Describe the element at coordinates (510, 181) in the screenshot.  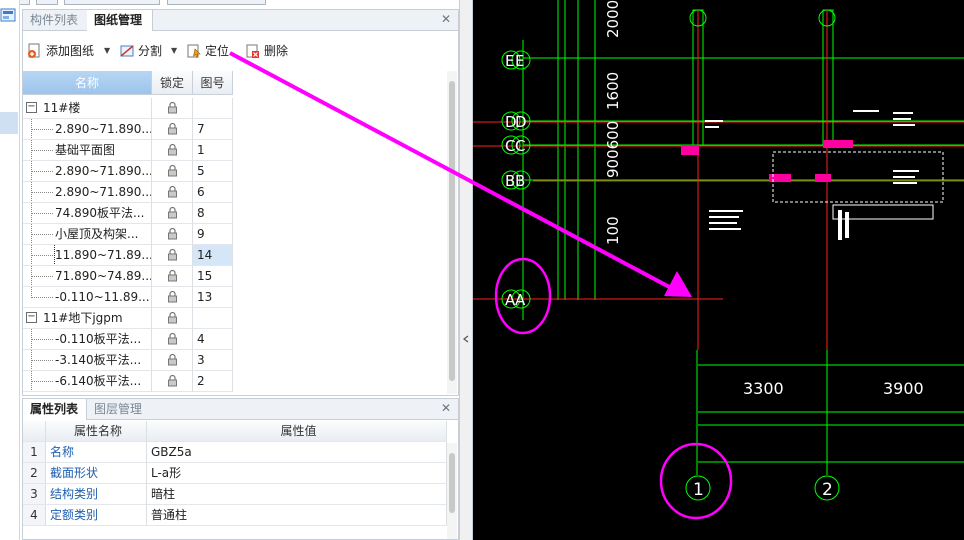
I see `axis-label: B` at that location.